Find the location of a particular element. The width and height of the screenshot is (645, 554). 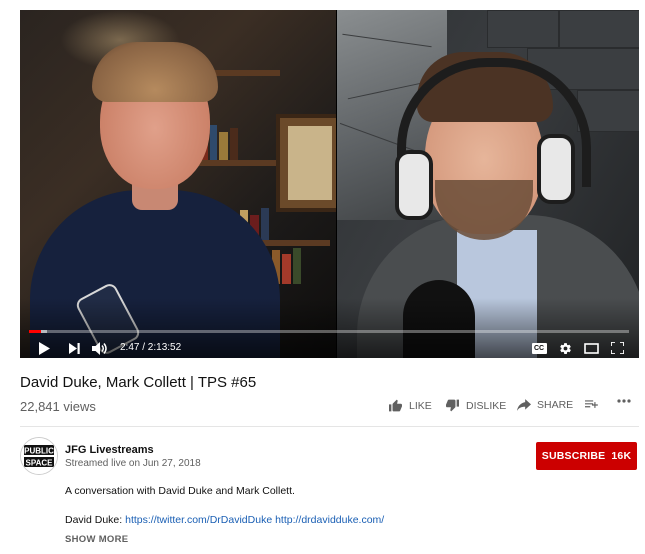

play-button is located at coordinates (44, 348).